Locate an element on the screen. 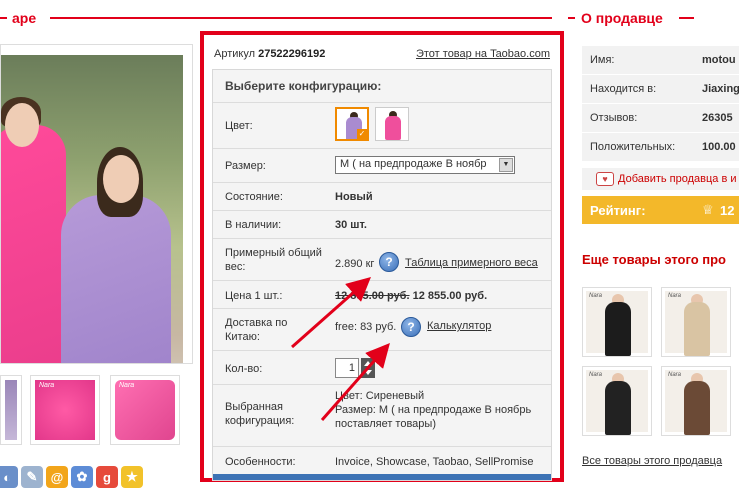 The image size is (739, 492). add-seller-label: Добавить продавца в и is located at coordinates (677, 179).